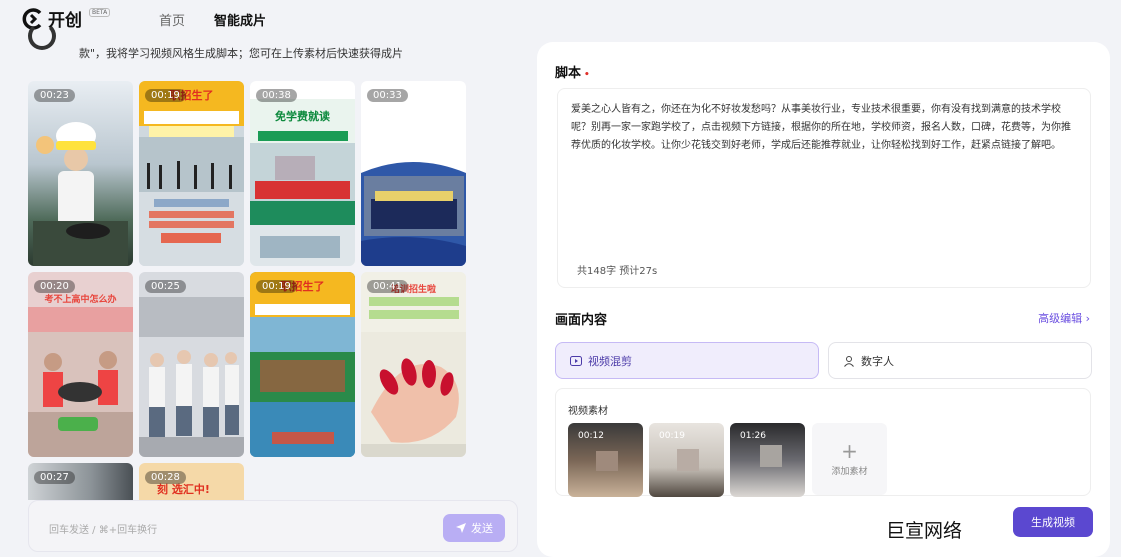 The height and width of the screenshot is (557, 1121). What do you see at coordinates (80, 364) in the screenshot?
I see `video-card: 考不上高中怎么办 00:20` at bounding box center [80, 364].